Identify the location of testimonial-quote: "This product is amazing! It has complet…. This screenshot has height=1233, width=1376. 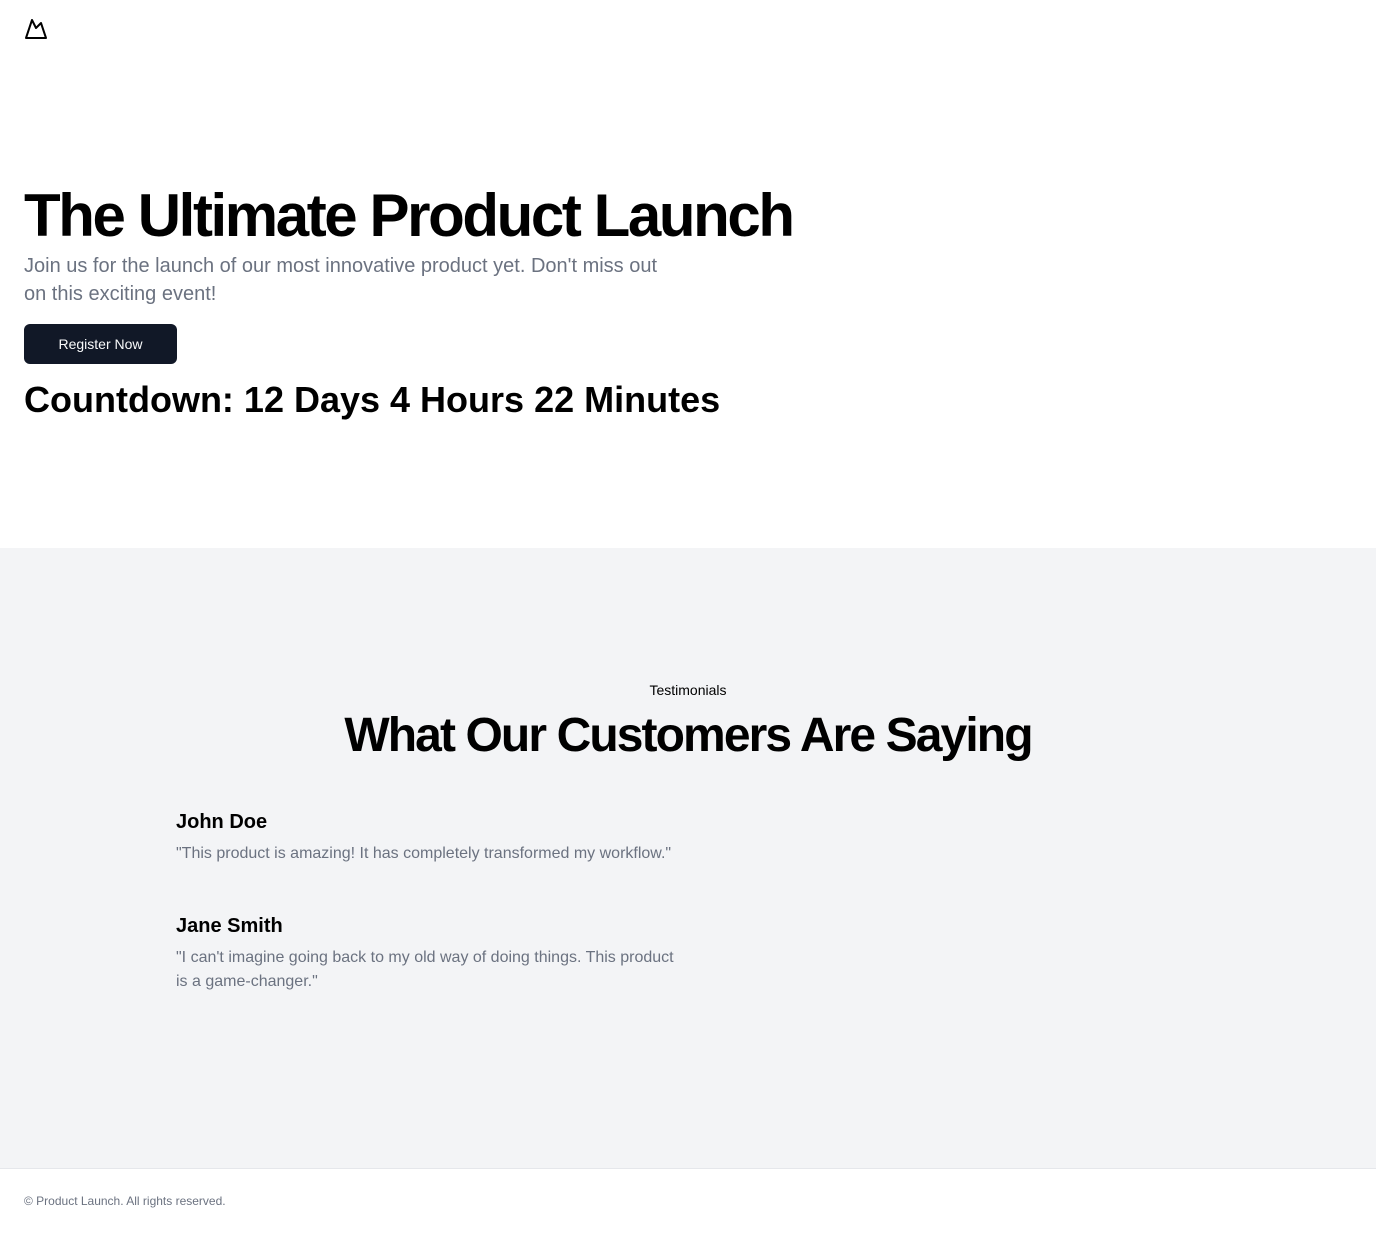
(424, 853).